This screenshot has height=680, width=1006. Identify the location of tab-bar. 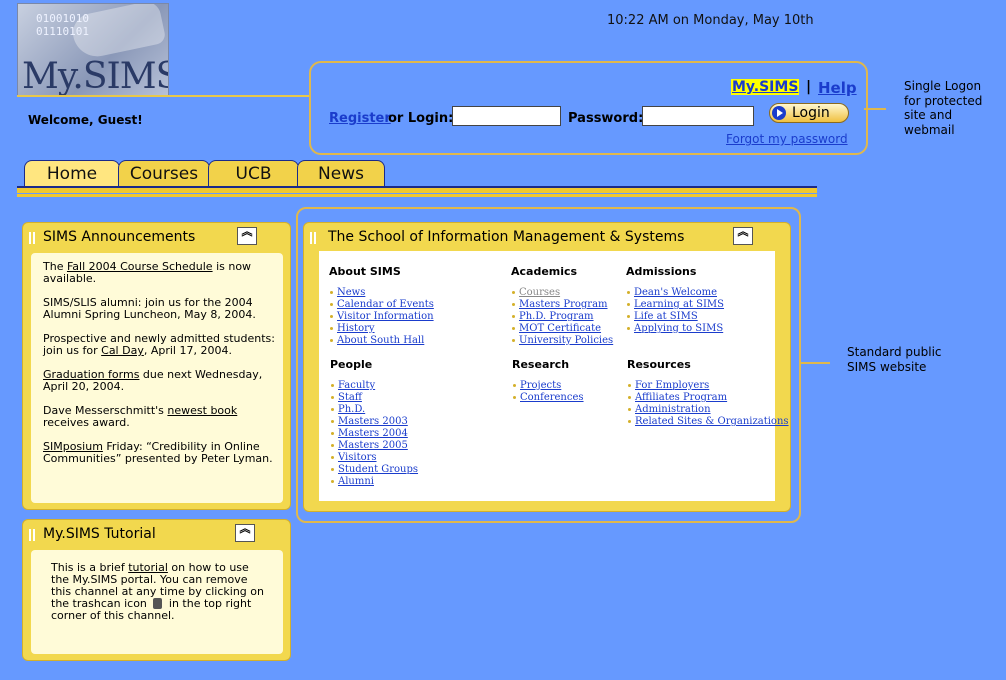
(417, 189).